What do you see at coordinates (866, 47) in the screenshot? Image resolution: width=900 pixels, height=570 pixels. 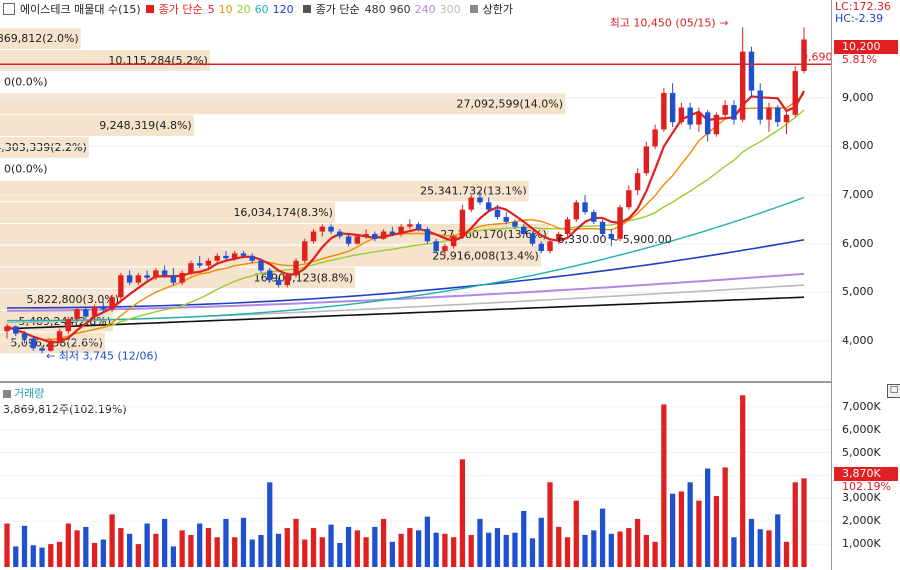 I see `current-price-tag: 10,200` at bounding box center [866, 47].